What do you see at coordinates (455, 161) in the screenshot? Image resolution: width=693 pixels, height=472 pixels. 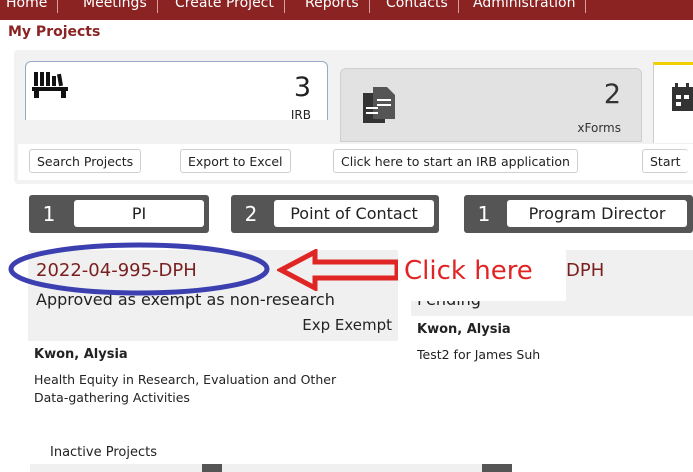 I see `start-irb-application-button: Click here to start an IRB application` at bounding box center [455, 161].